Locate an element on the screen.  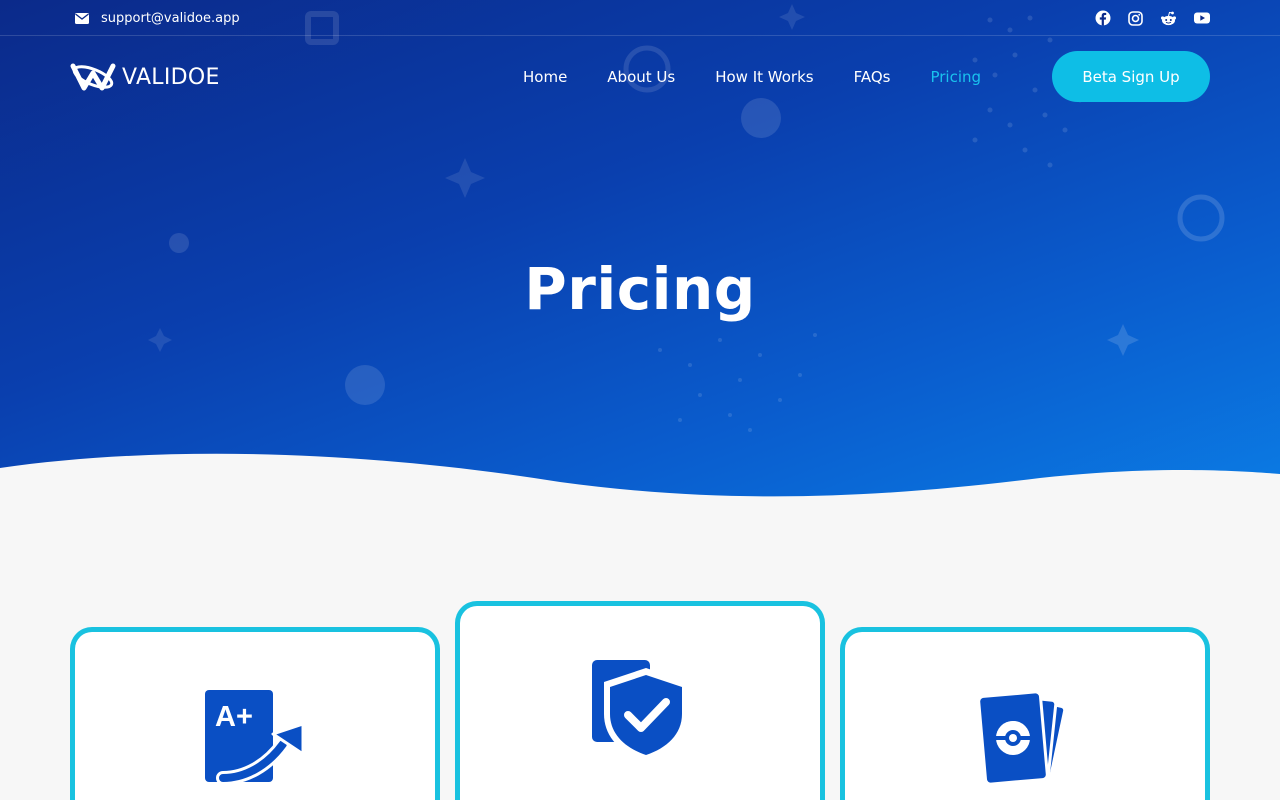
facebook-icon is located at coordinates (1102, 18).